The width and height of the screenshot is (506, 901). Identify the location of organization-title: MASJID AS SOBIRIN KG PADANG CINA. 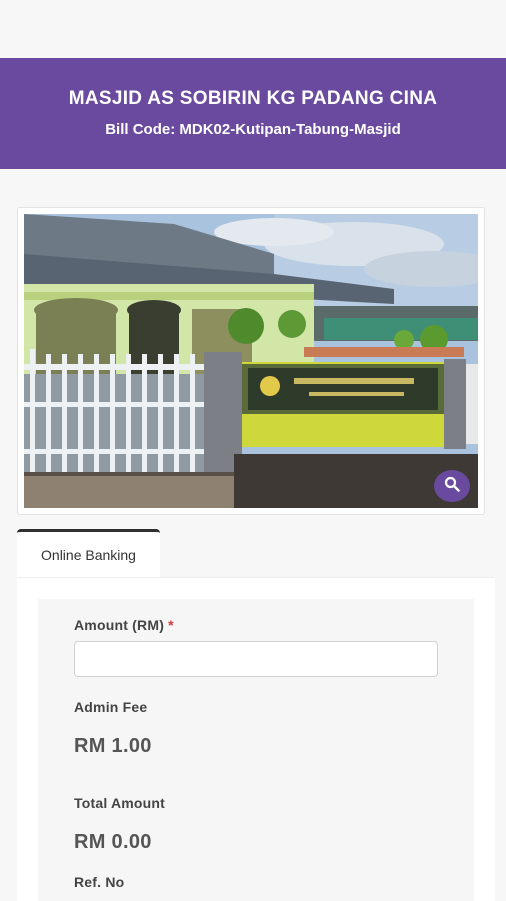
(253, 98).